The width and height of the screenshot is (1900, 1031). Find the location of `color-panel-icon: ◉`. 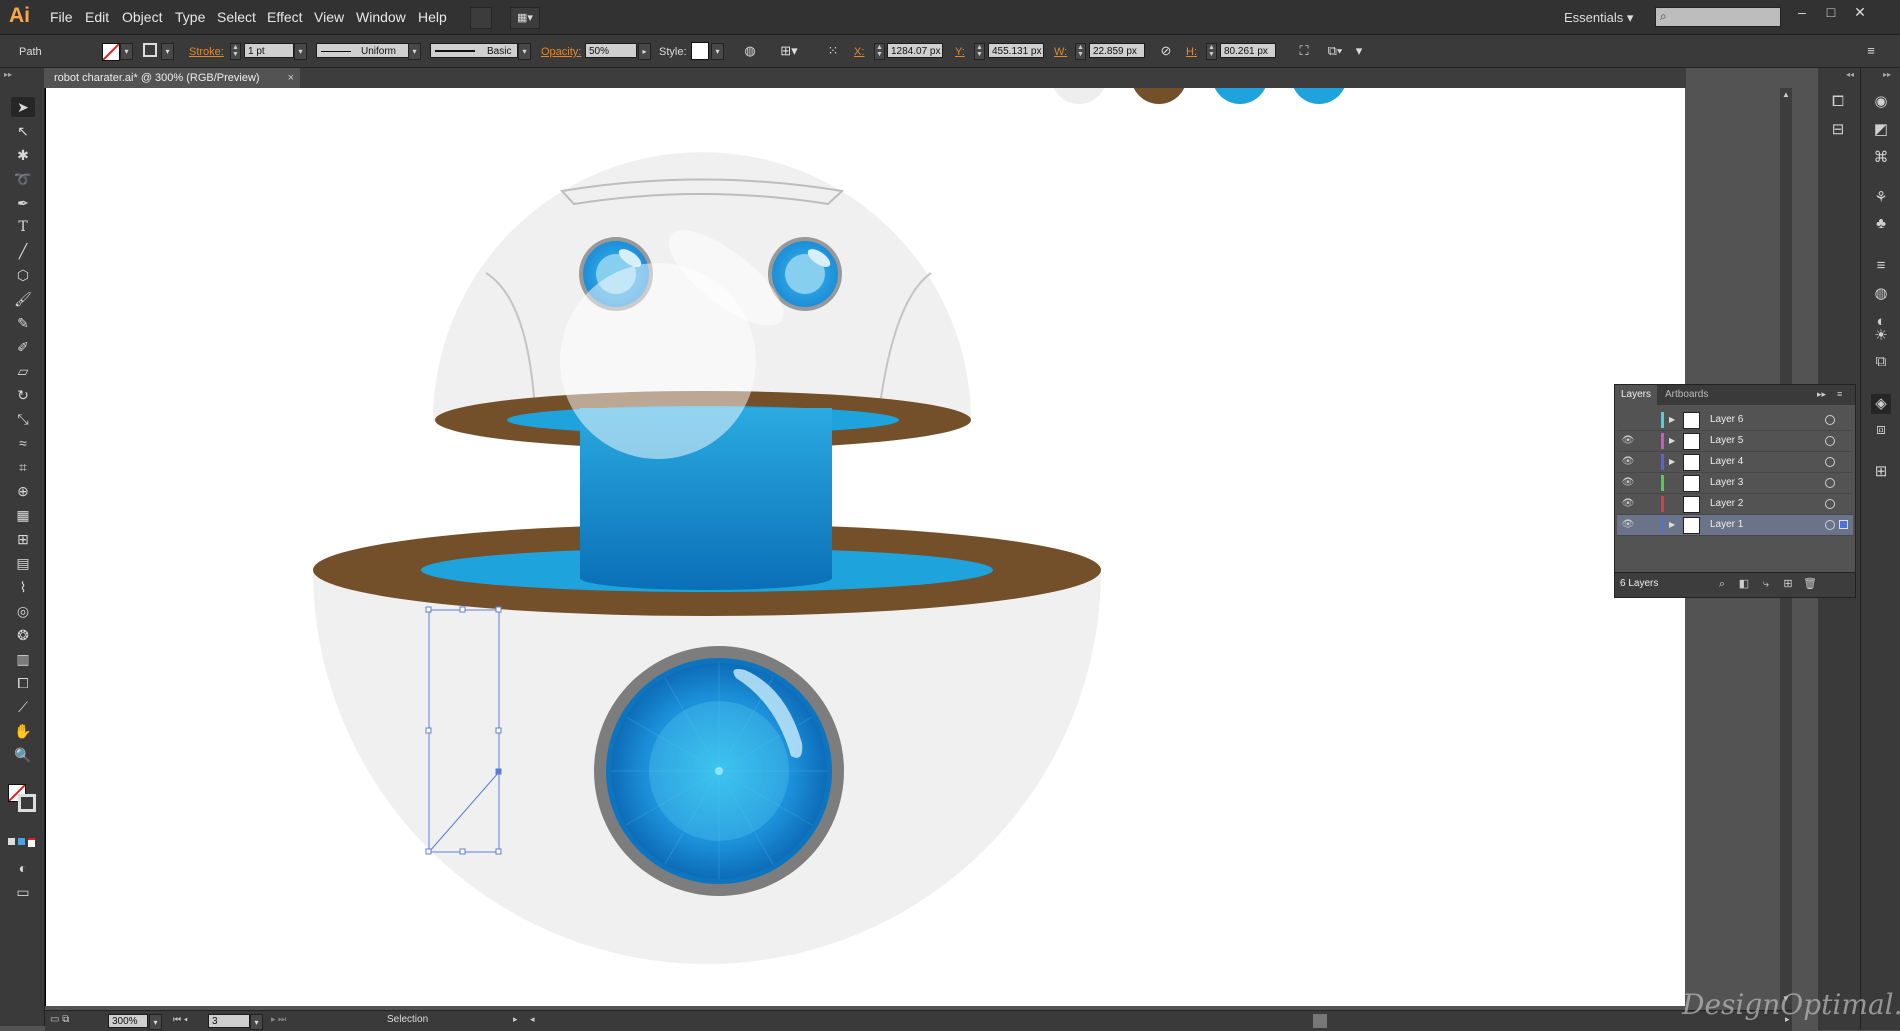

color-panel-icon: ◉ is located at coordinates (1881, 102).